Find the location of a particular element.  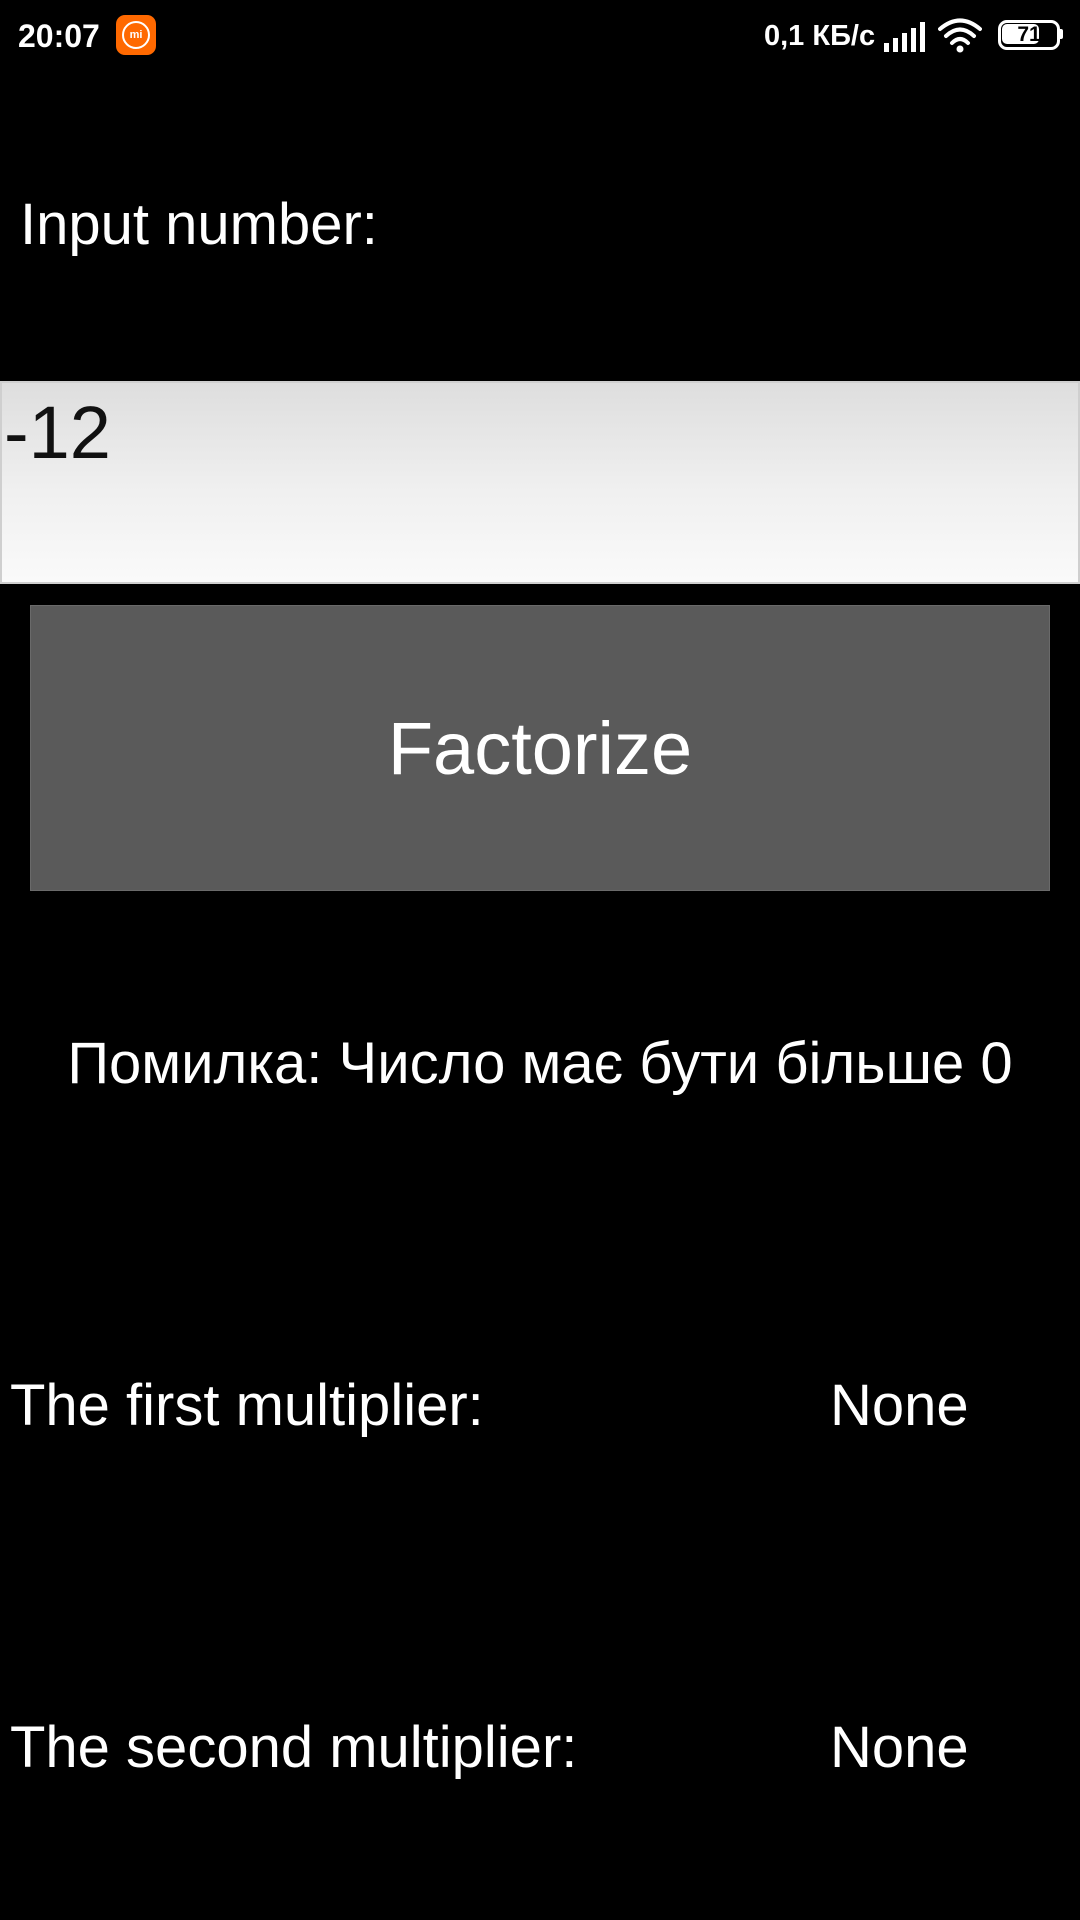

first-multiplier-row: The first multiplier: None is located at coordinates (540, 1408).